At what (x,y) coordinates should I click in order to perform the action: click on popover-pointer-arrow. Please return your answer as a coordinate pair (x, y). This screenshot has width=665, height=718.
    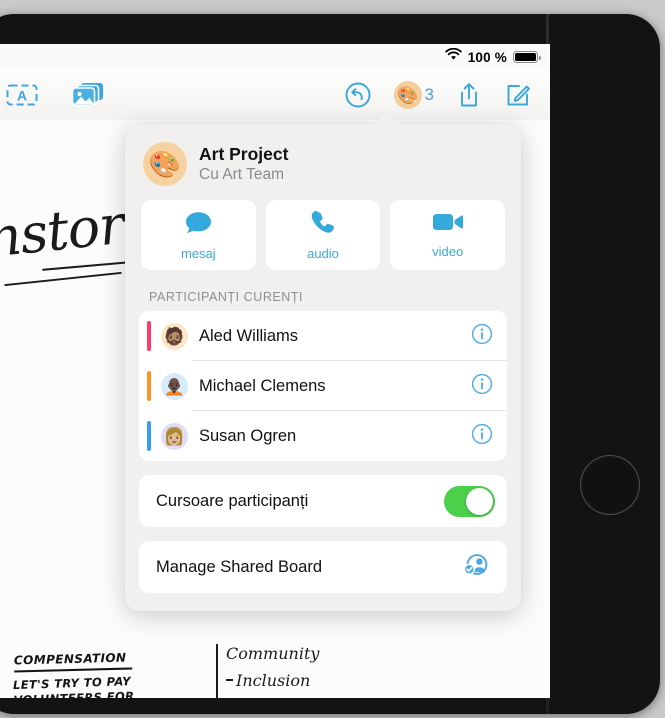
    Looking at the image, I should click on (386, 119).